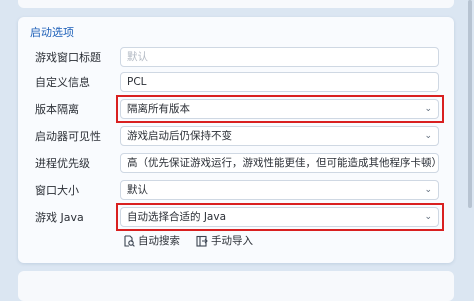 Image resolution: width=474 pixels, height=301 pixels. Describe the element at coordinates (279, 136) in the screenshot. I see `launcher-visibility-select: 游戏启动后仍保持不变 ⌄` at that location.